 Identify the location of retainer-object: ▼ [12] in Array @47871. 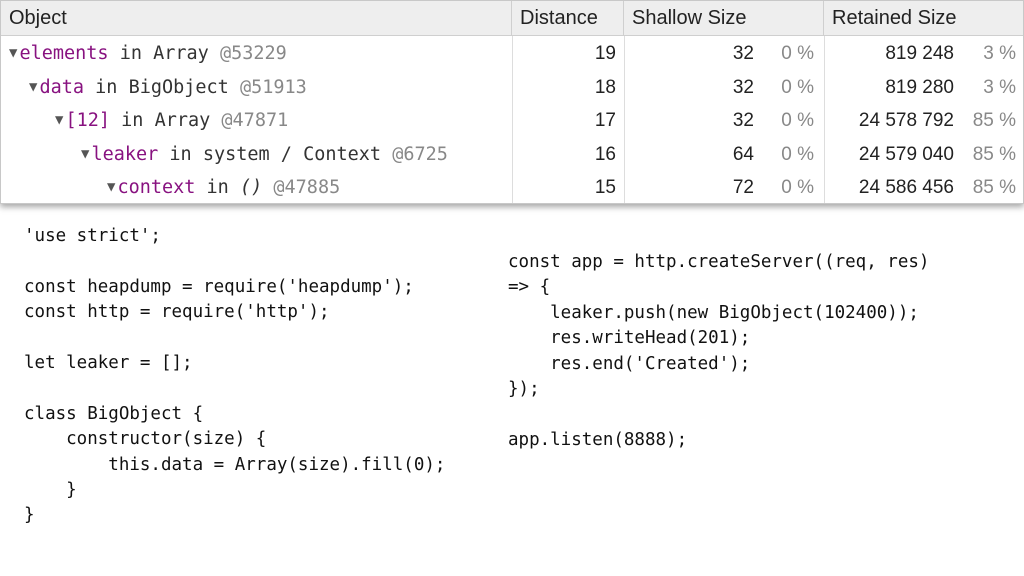
(144, 121).